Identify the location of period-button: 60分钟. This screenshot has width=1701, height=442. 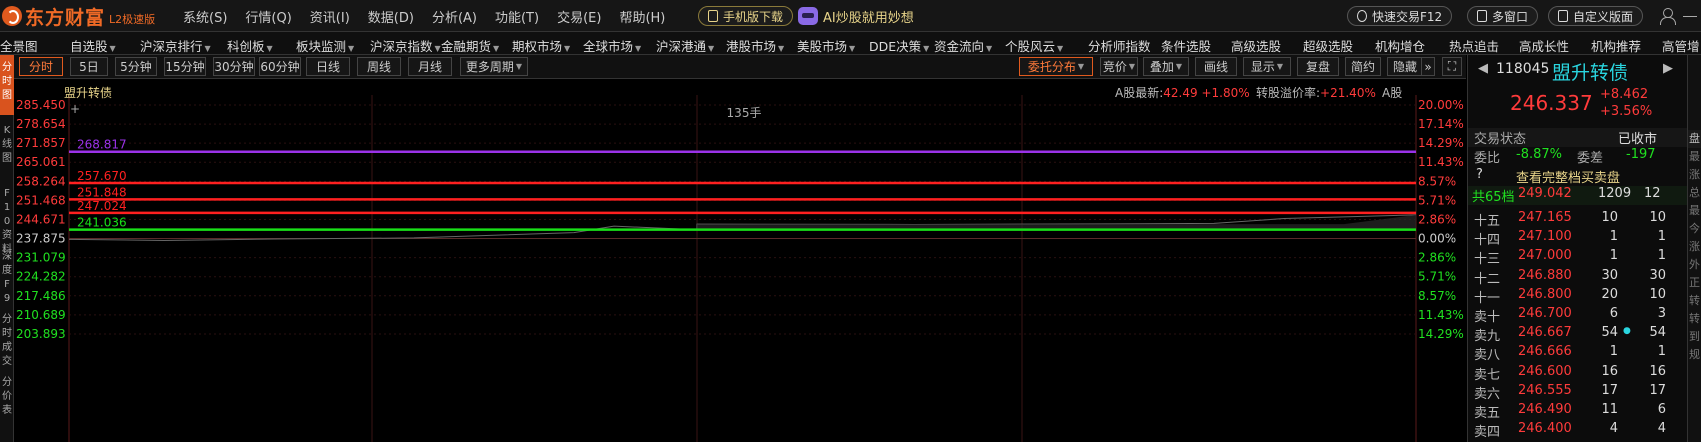
(280, 66).